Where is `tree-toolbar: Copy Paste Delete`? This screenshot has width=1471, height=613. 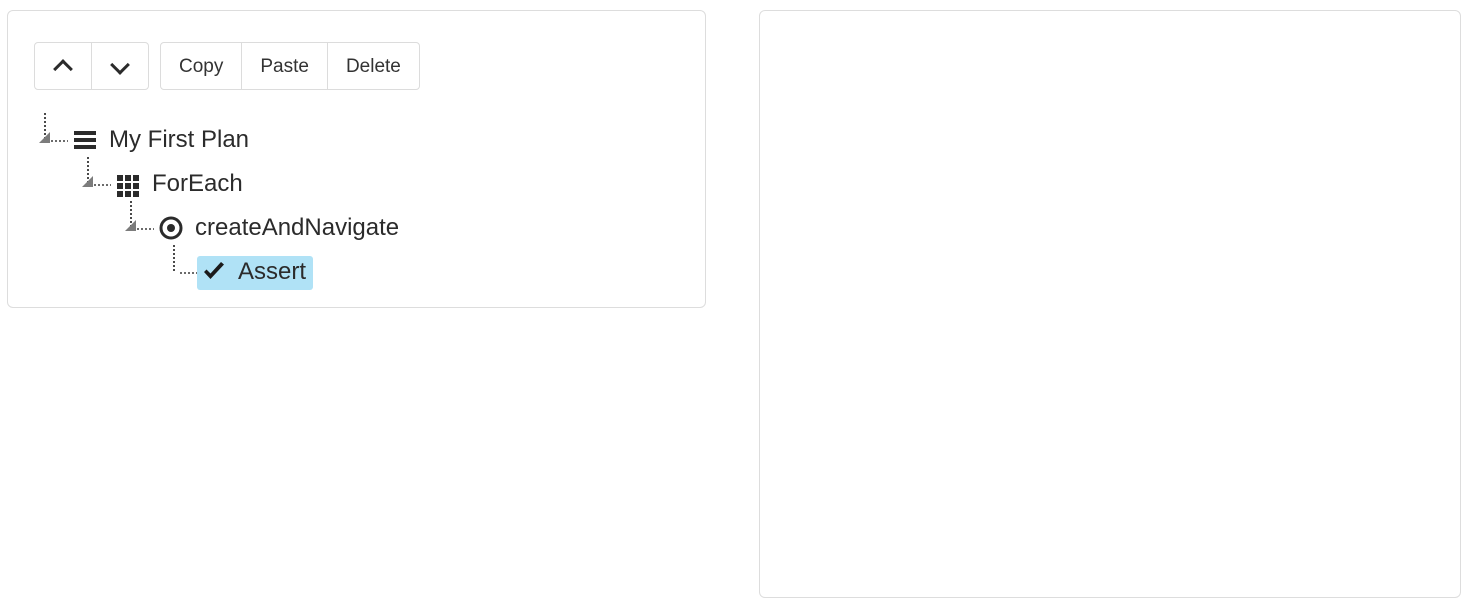 tree-toolbar: Copy Paste Delete is located at coordinates (227, 66).